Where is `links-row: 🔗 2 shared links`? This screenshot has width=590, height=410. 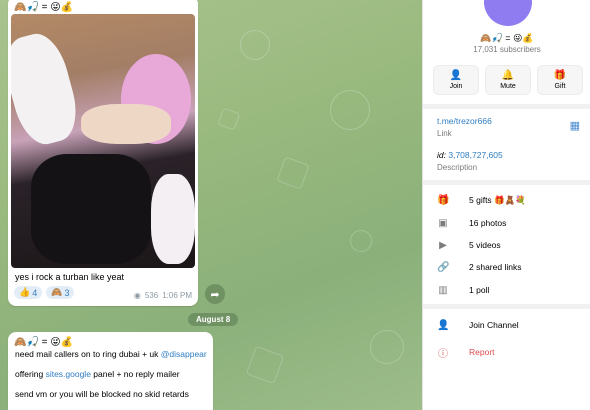 links-row: 🔗 2 shared links is located at coordinates (506, 267).